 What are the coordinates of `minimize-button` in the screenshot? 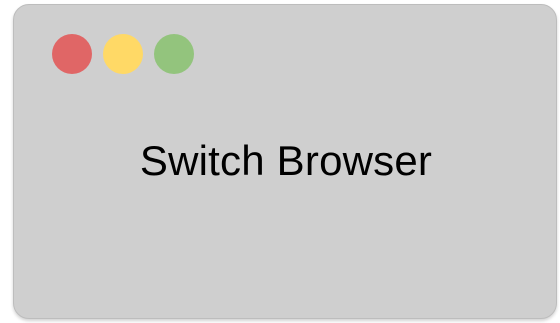 It's located at (123, 54).